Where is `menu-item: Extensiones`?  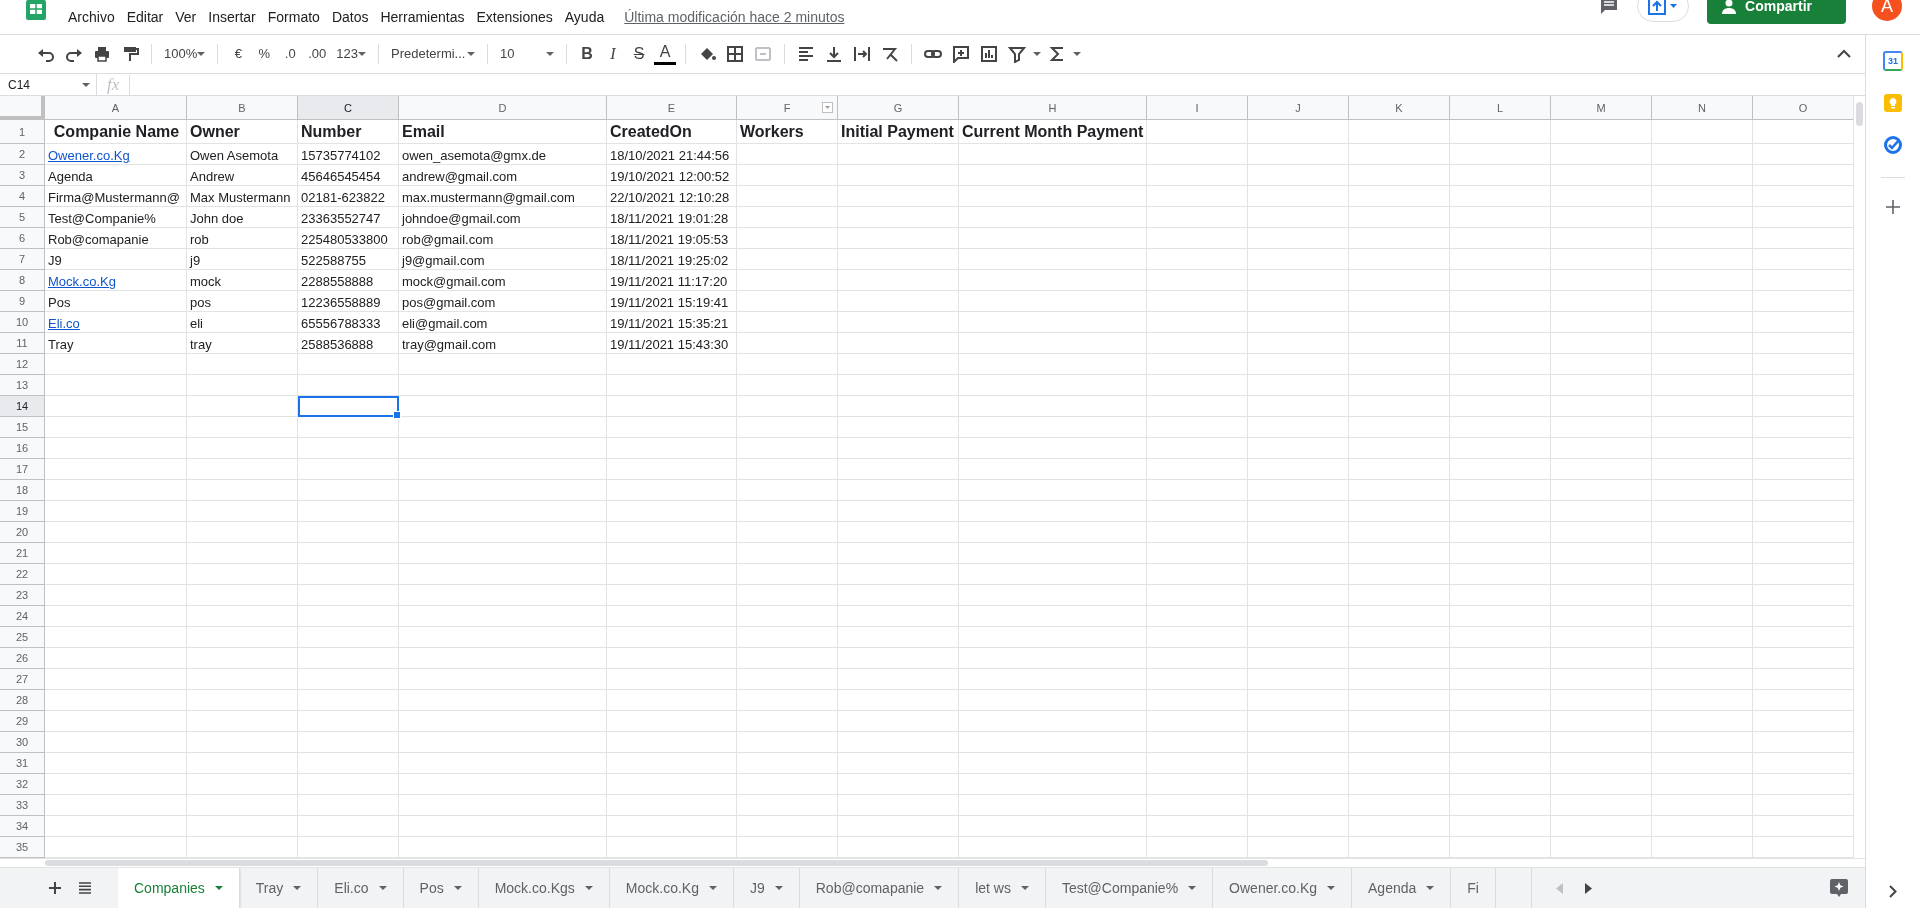
menu-item: Extensiones is located at coordinates (514, 17).